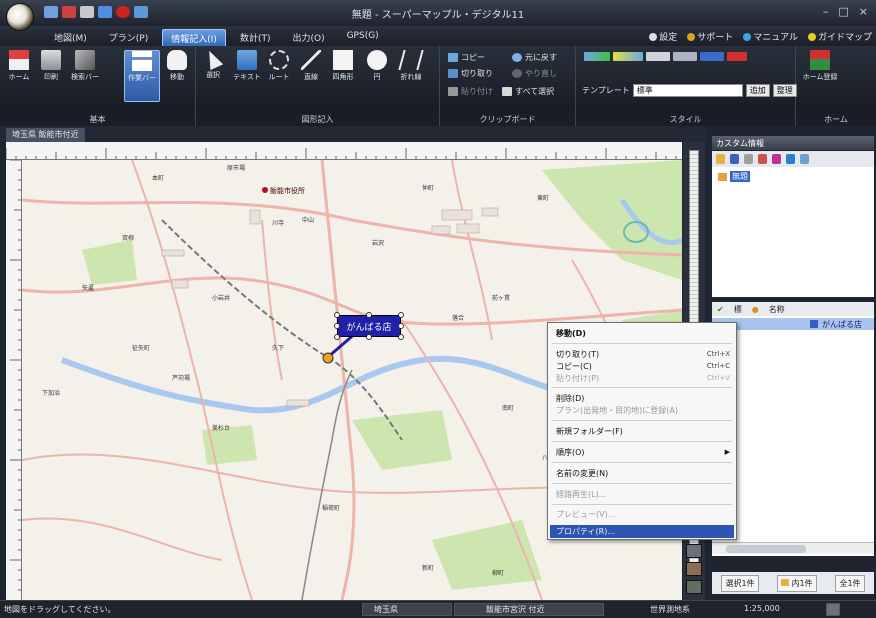 The height and width of the screenshot is (618, 876). I want to click on undo-button: 元に戻す, so click(534, 57).